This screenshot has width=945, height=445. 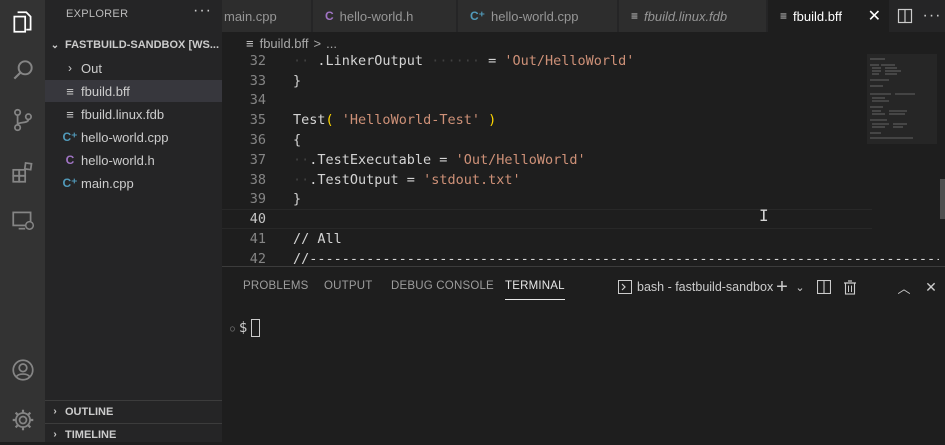 What do you see at coordinates (257, 199) in the screenshot?
I see `line-number: 39` at bounding box center [257, 199].